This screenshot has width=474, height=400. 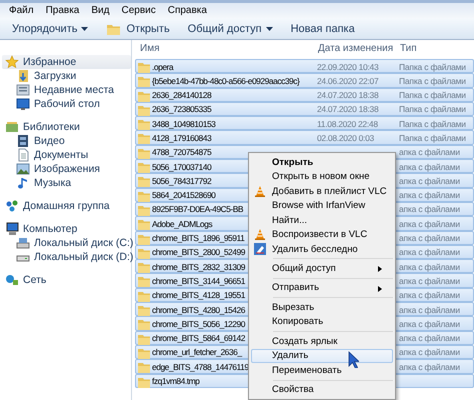 What do you see at coordinates (200, 367) in the screenshot?
I see `file-name: edge_BITS_4788_14476119` at bounding box center [200, 367].